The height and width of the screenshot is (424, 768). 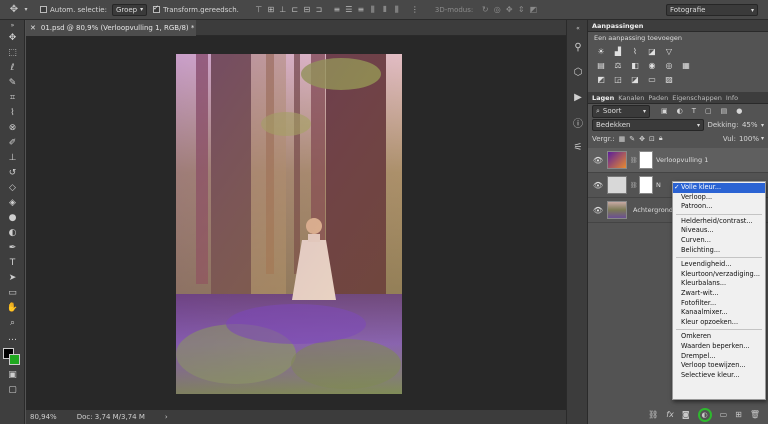 I want to click on lock-image-icon: ✎, so click(x=632, y=139).